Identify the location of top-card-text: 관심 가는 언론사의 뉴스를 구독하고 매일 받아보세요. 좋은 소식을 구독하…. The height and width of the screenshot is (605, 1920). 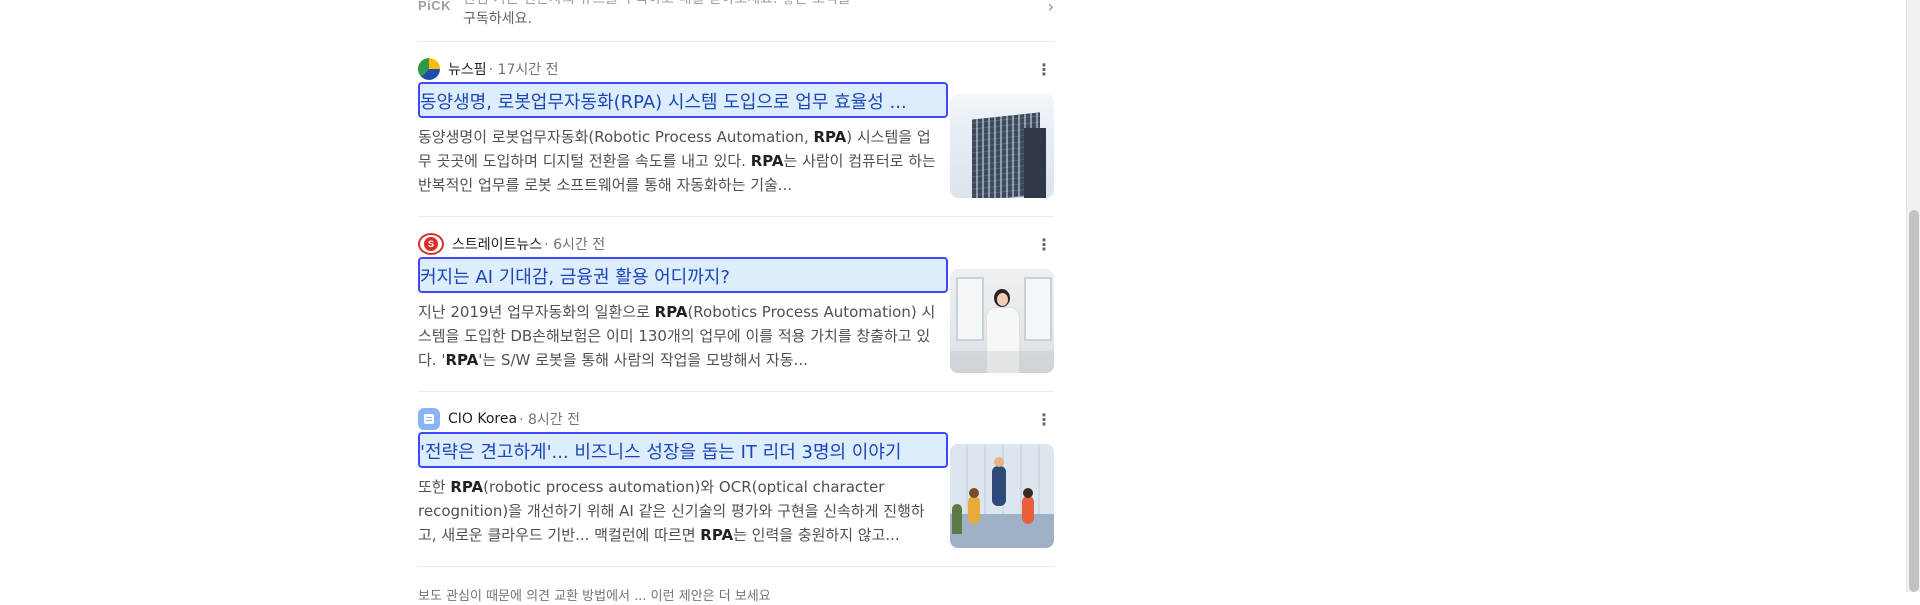
(743, 14).